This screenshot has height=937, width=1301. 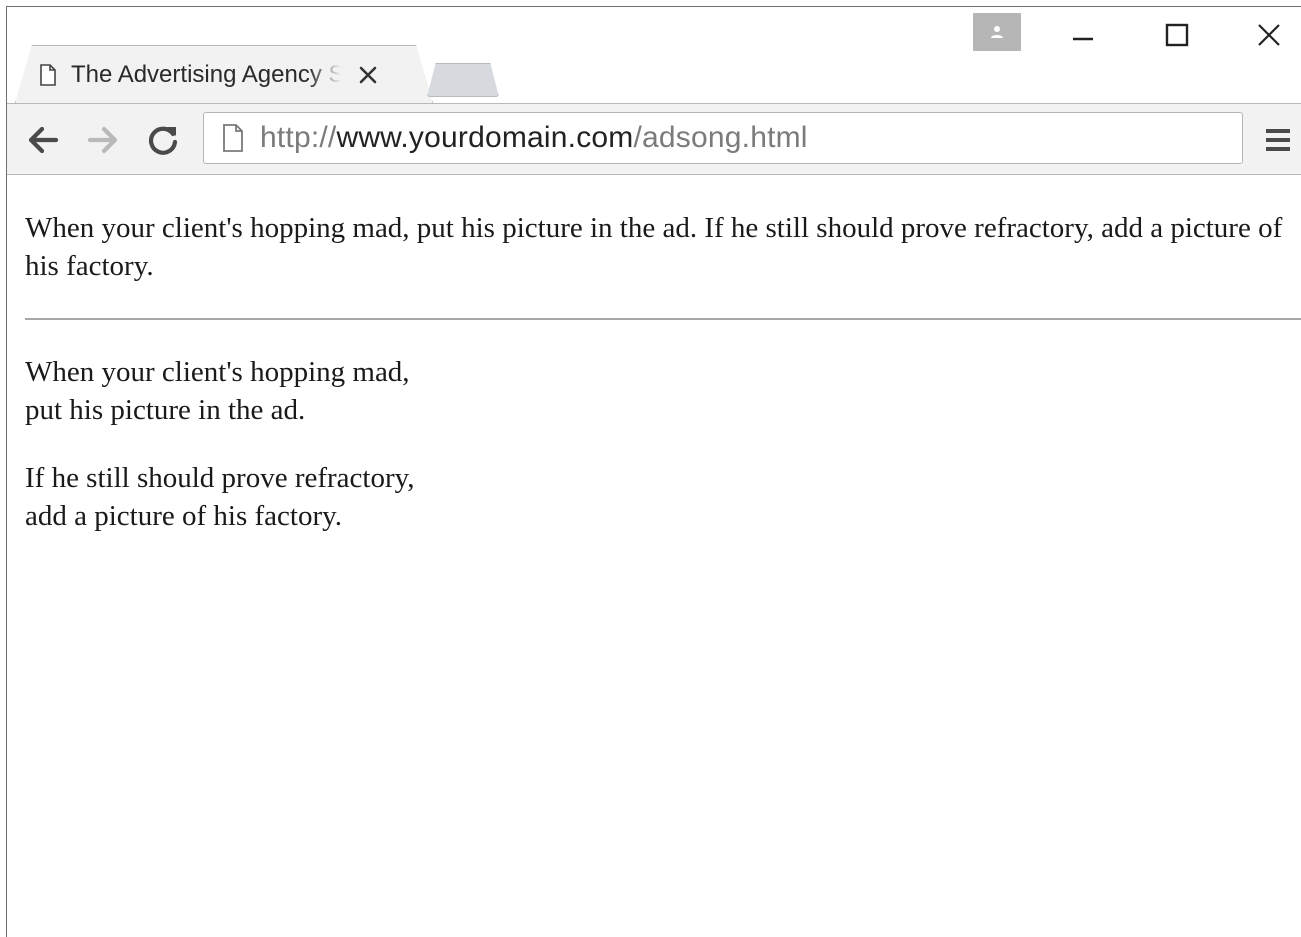 What do you see at coordinates (368, 75) in the screenshot?
I see `close-icon` at bounding box center [368, 75].